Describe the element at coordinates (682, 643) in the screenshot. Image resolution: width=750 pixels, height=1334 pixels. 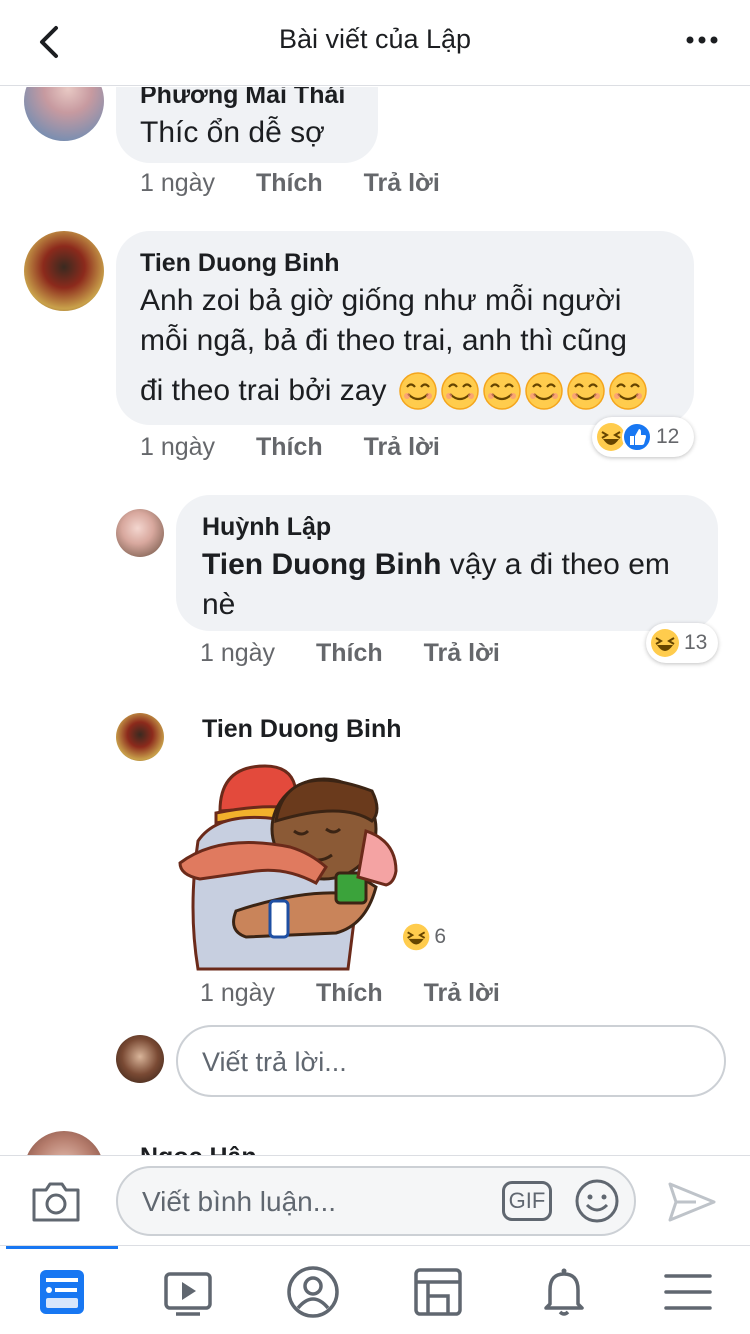
I see `reaction-summary: 13` at that location.